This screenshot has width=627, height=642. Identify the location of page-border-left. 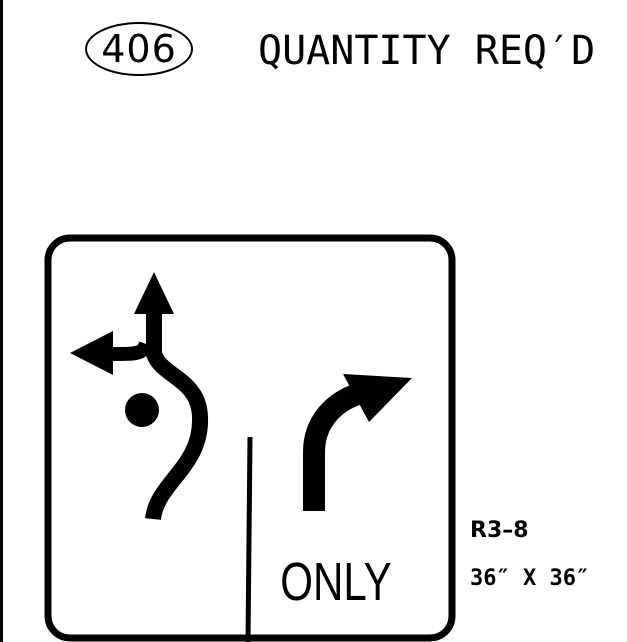
(1, 321).